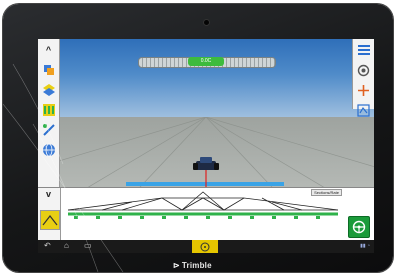  What do you see at coordinates (206, 22) in the screenshot?
I see `front-camera` at bounding box center [206, 22].